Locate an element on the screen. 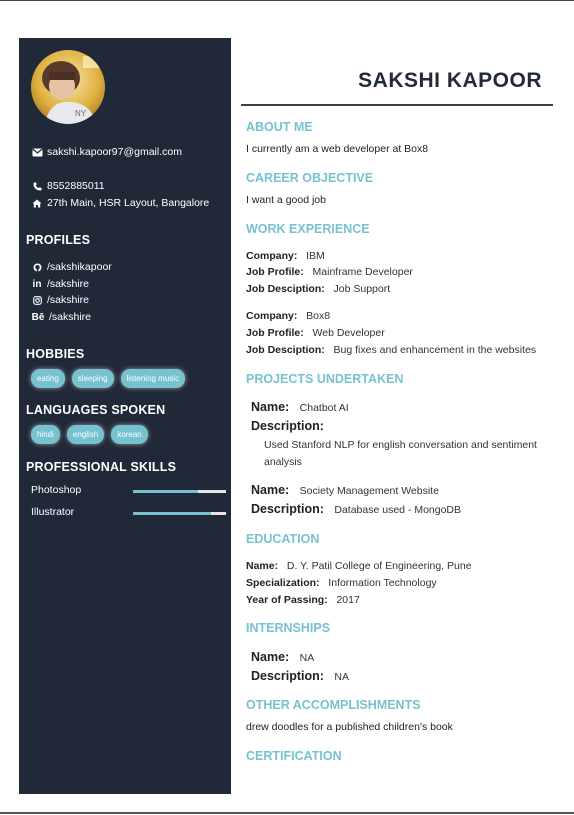 The width and height of the screenshot is (574, 815). instagram-icon is located at coordinates (37, 300).